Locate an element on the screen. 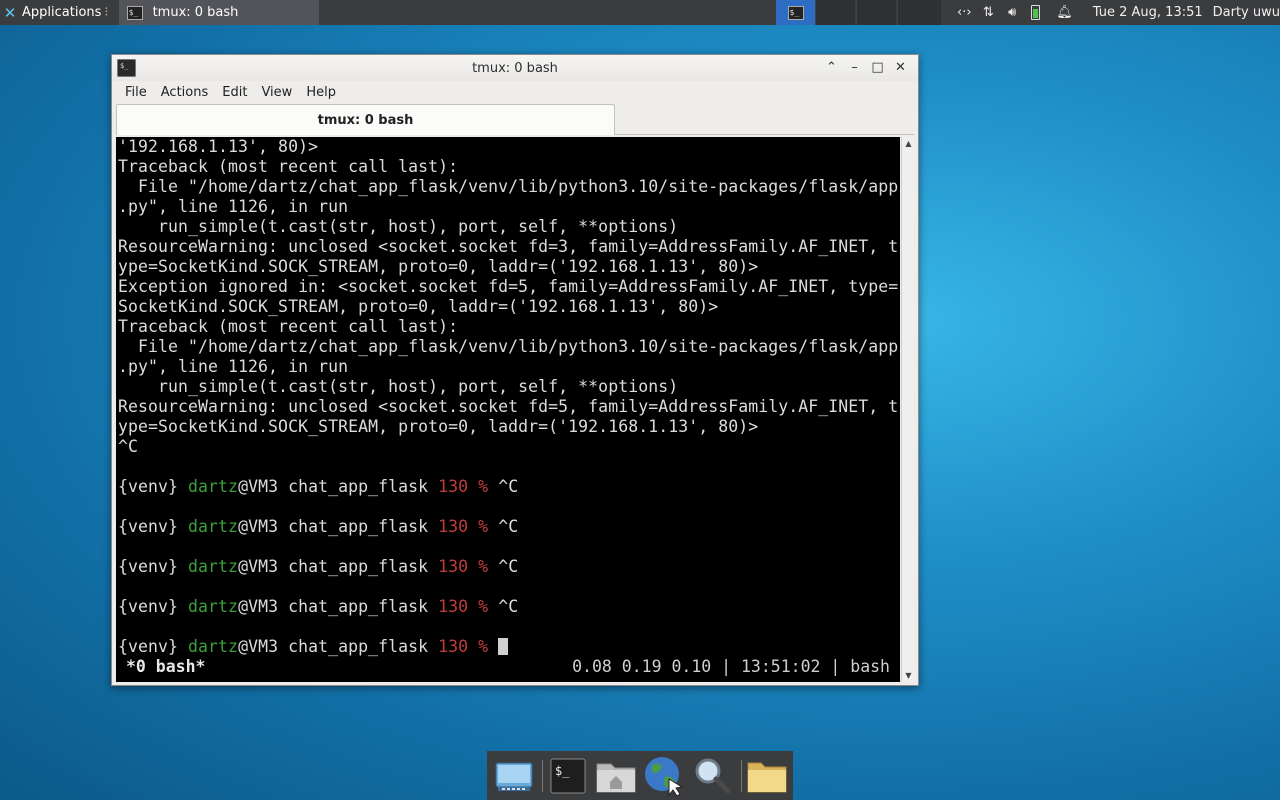 This screenshot has width=1280, height=800. web-browser-launcher is located at coordinates (664, 776).